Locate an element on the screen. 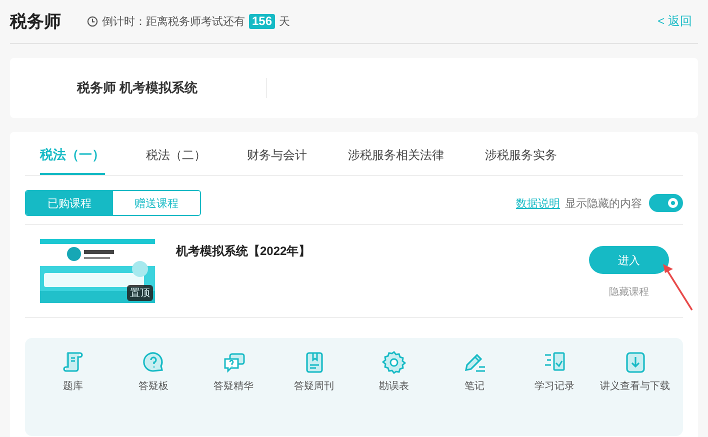 Image resolution: width=708 pixels, height=437 pixels. days-count: 156 is located at coordinates (262, 21).